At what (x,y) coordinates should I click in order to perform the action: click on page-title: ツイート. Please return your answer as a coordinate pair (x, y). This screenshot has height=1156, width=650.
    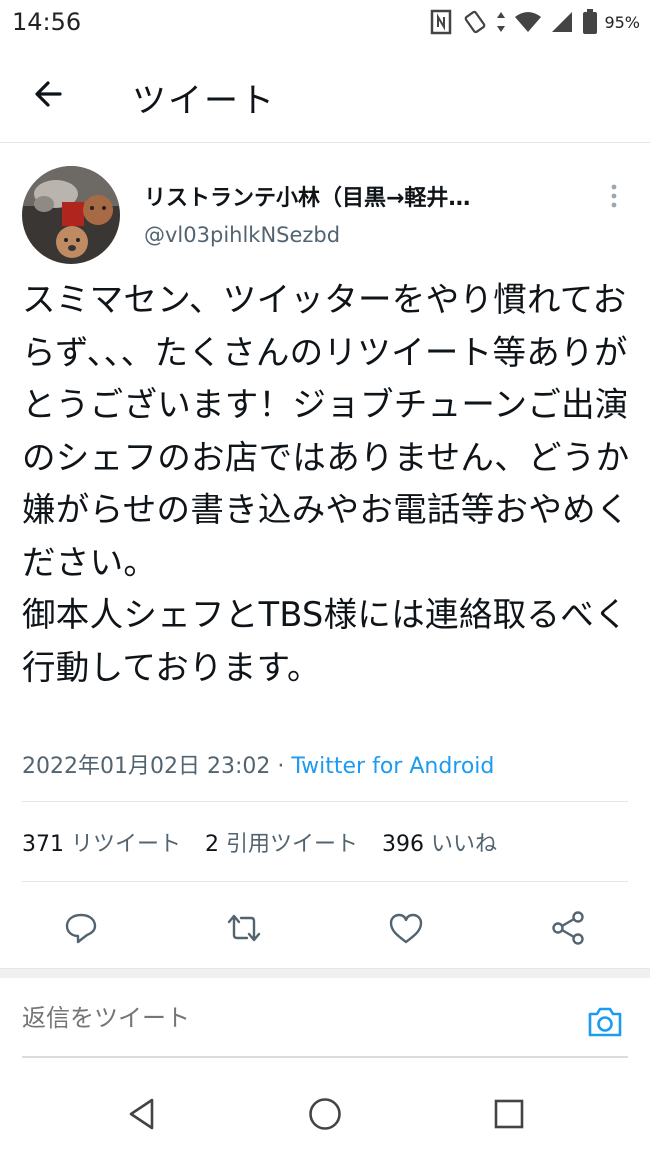
    Looking at the image, I should click on (204, 101).